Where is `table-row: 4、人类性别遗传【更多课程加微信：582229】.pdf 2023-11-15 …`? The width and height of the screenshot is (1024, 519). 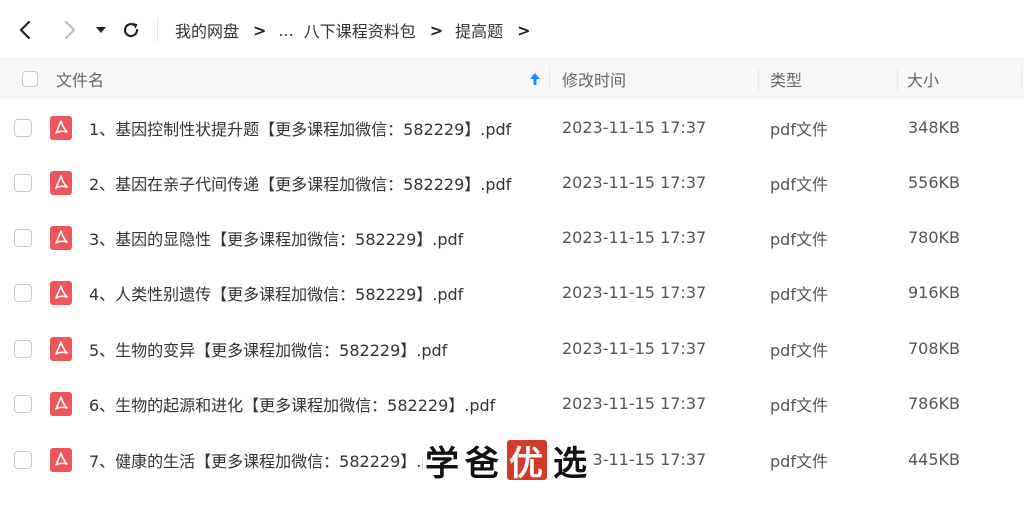
table-row: 4、人类性别遗传【更多课程加微信：582229】.pdf 2023-11-15 … is located at coordinates (512, 292).